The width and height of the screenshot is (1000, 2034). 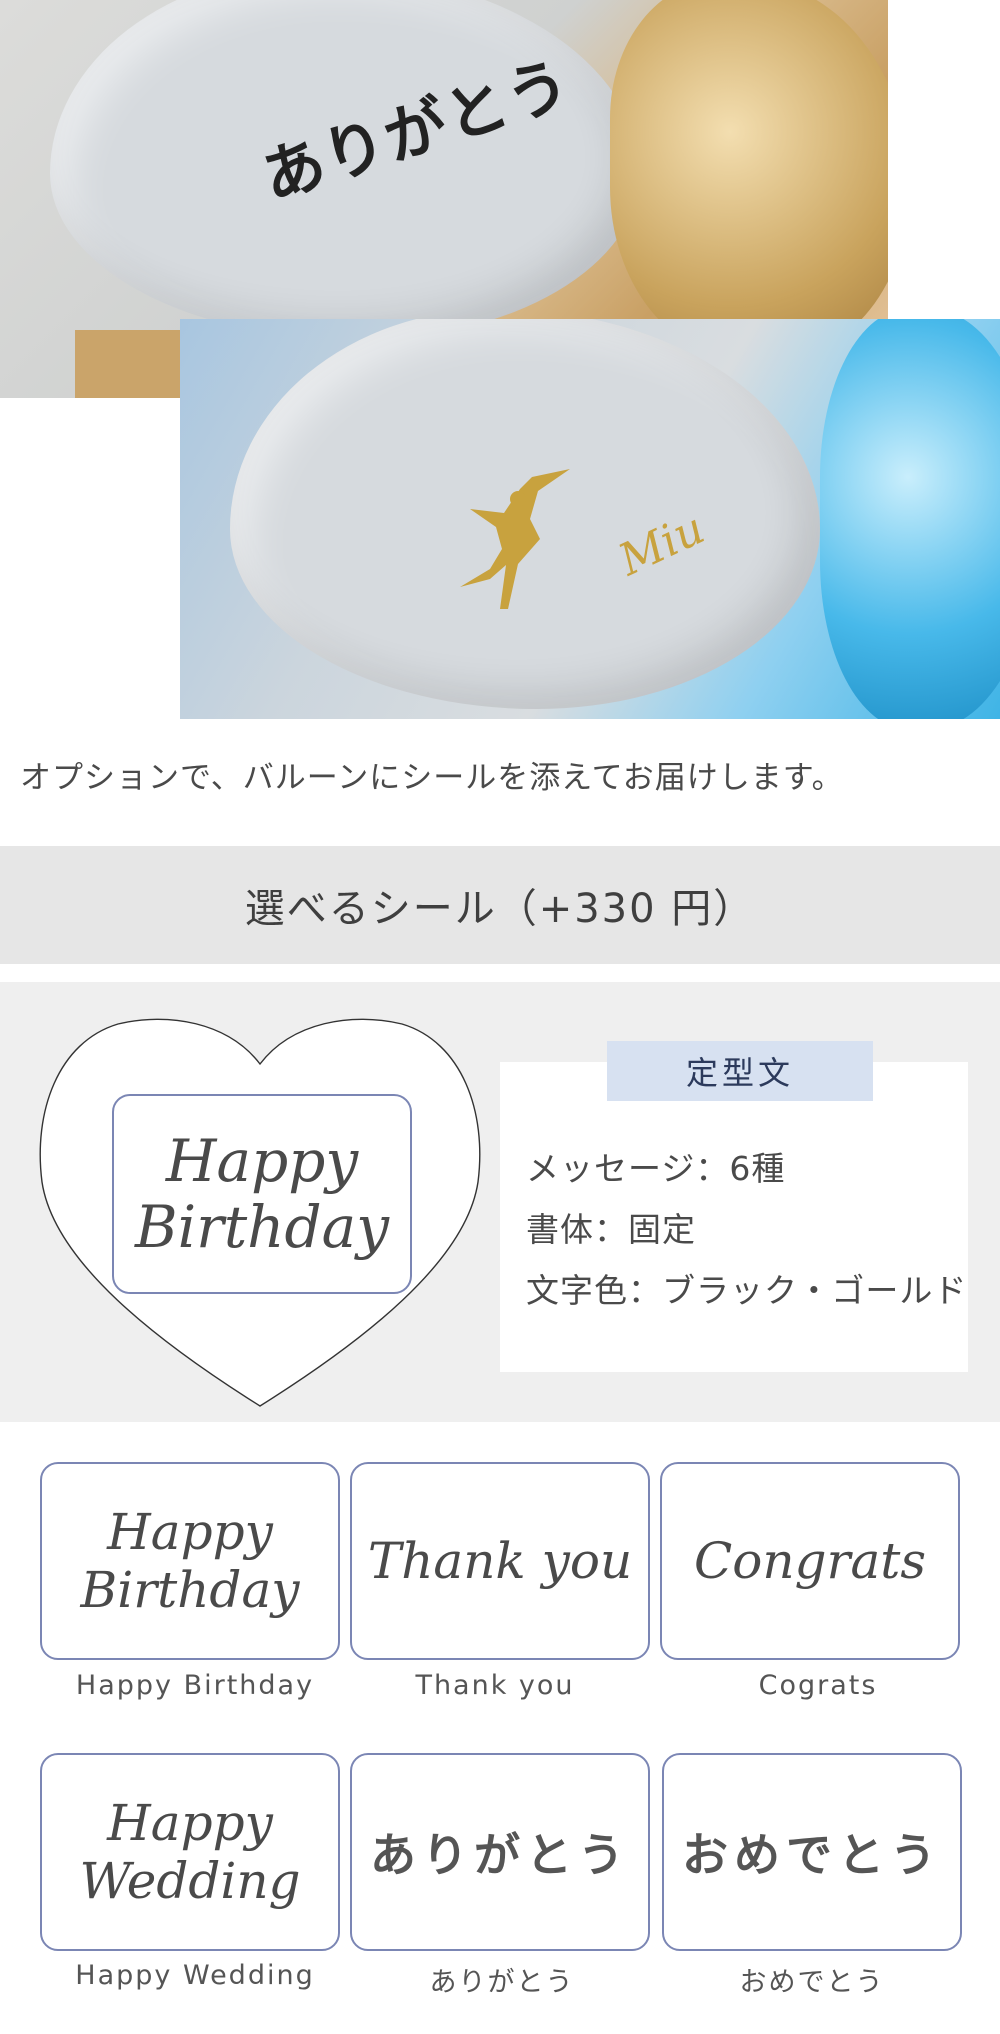 What do you see at coordinates (818, 1685) in the screenshot?
I see `sticker-label-congrats: Cograts` at bounding box center [818, 1685].